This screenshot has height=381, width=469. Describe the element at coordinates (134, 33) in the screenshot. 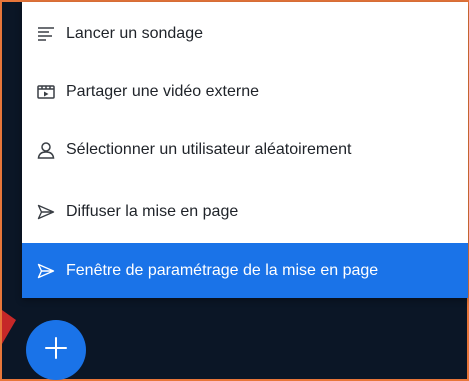

I see `menu-item-label: Lancer un sondage` at that location.